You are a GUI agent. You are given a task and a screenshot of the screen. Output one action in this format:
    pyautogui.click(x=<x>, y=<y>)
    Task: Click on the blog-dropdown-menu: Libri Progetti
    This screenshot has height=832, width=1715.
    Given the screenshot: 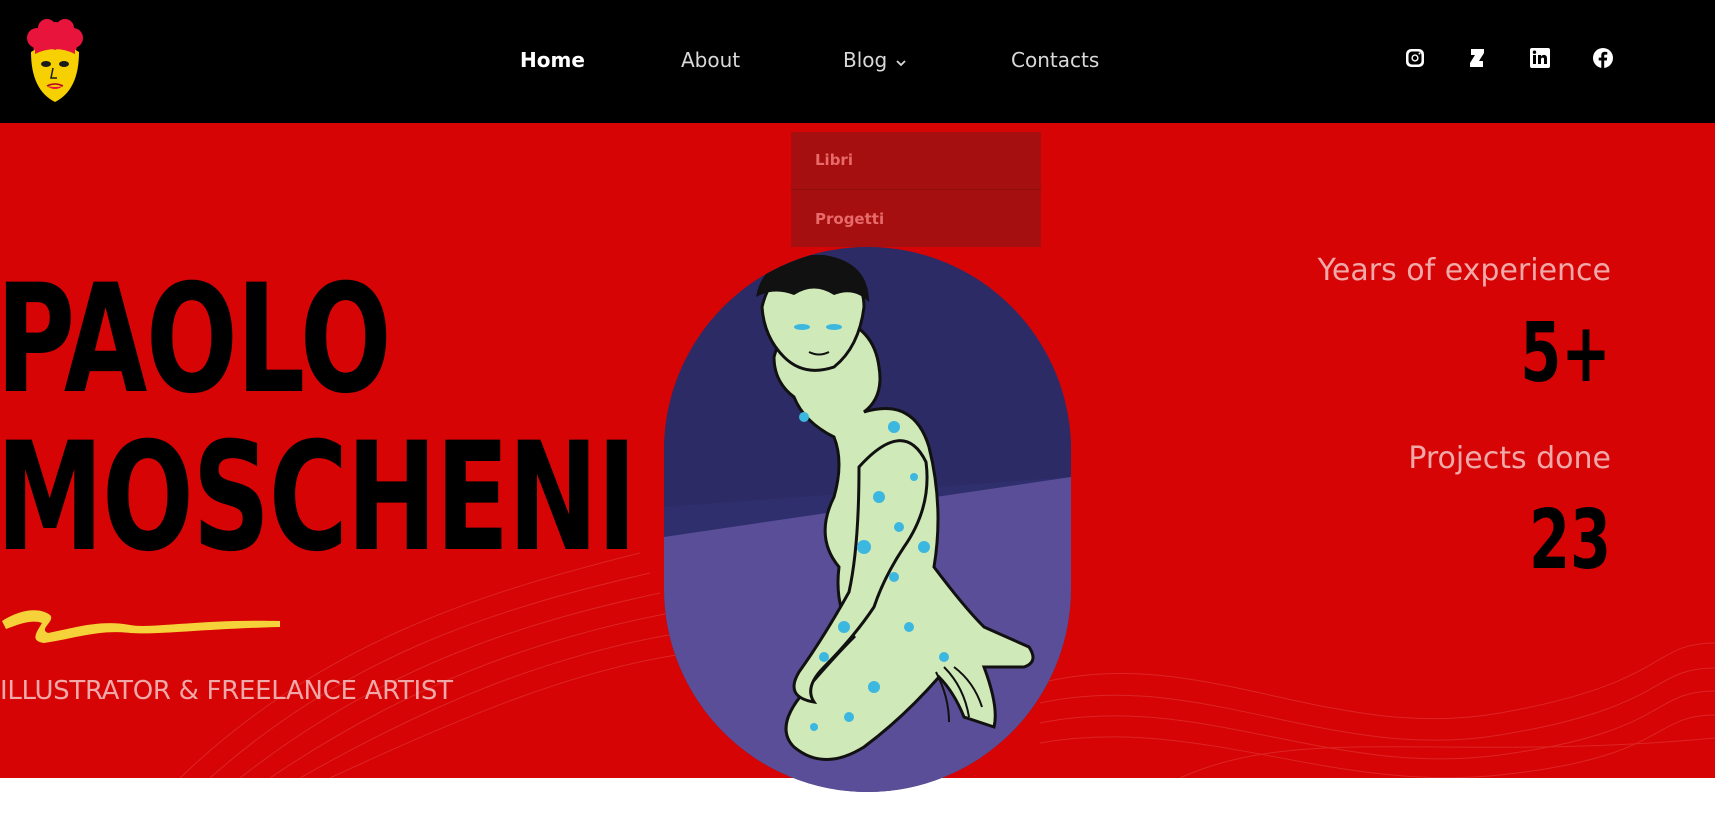 What is the action you would take?
    pyautogui.click(x=916, y=189)
    